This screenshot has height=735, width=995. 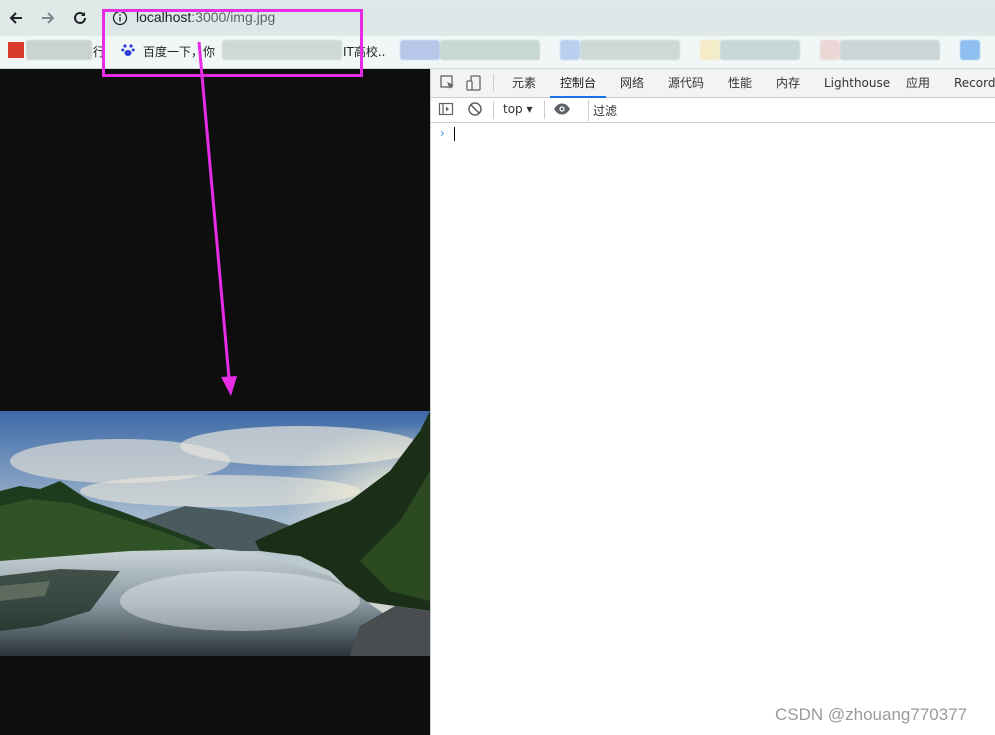 What do you see at coordinates (529, 109) in the screenshot?
I see `chevron-down-icon: ▾` at bounding box center [529, 109].